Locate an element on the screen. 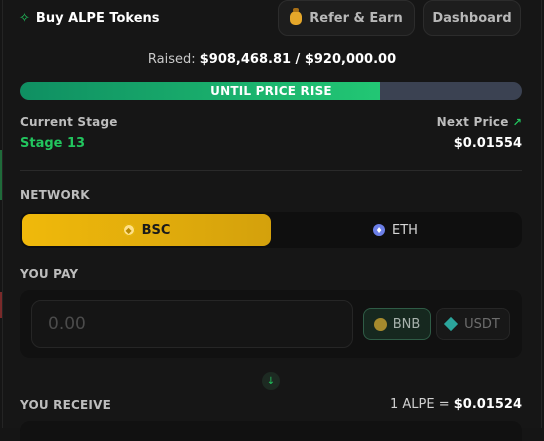 This screenshot has height=441, width=544. progress-text: UNTIL PRICE RISE is located at coordinates (271, 91).